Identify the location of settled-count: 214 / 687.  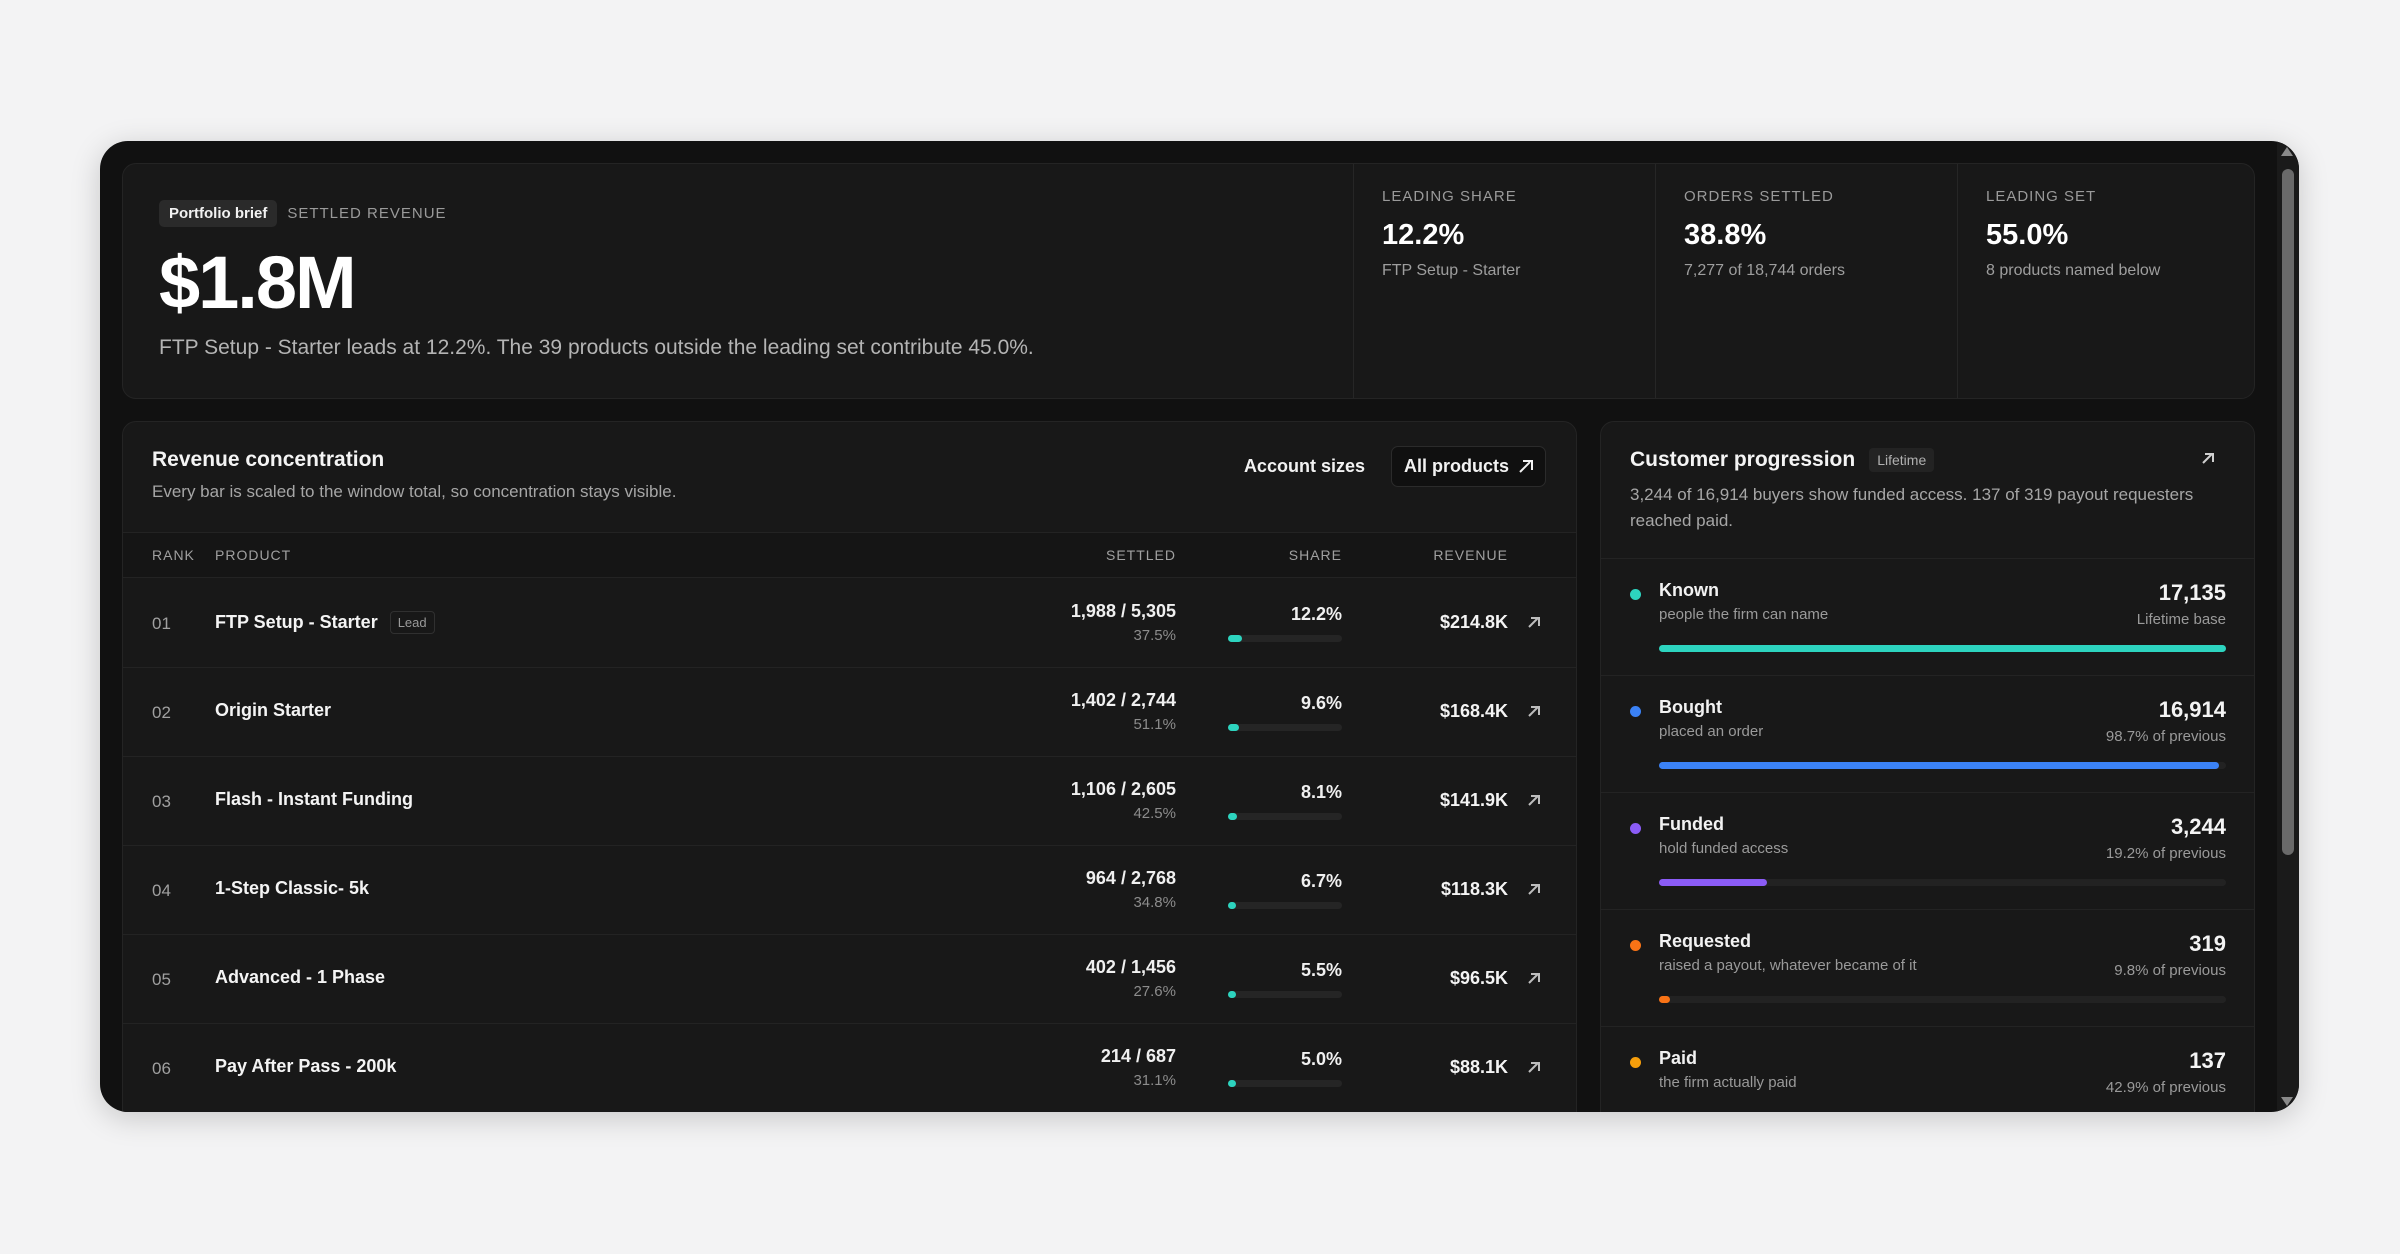
(1138, 1056).